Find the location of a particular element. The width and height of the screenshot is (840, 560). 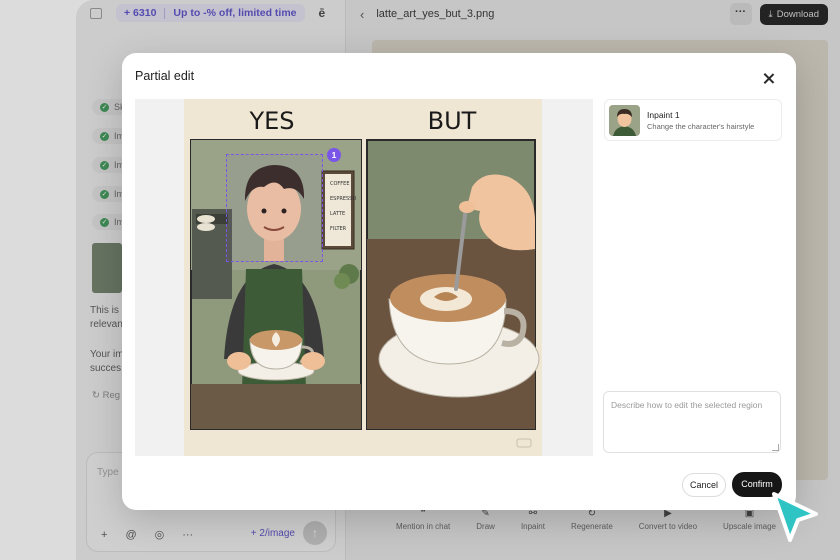

svg-text: ESPRESSO is located at coordinates (343, 199).